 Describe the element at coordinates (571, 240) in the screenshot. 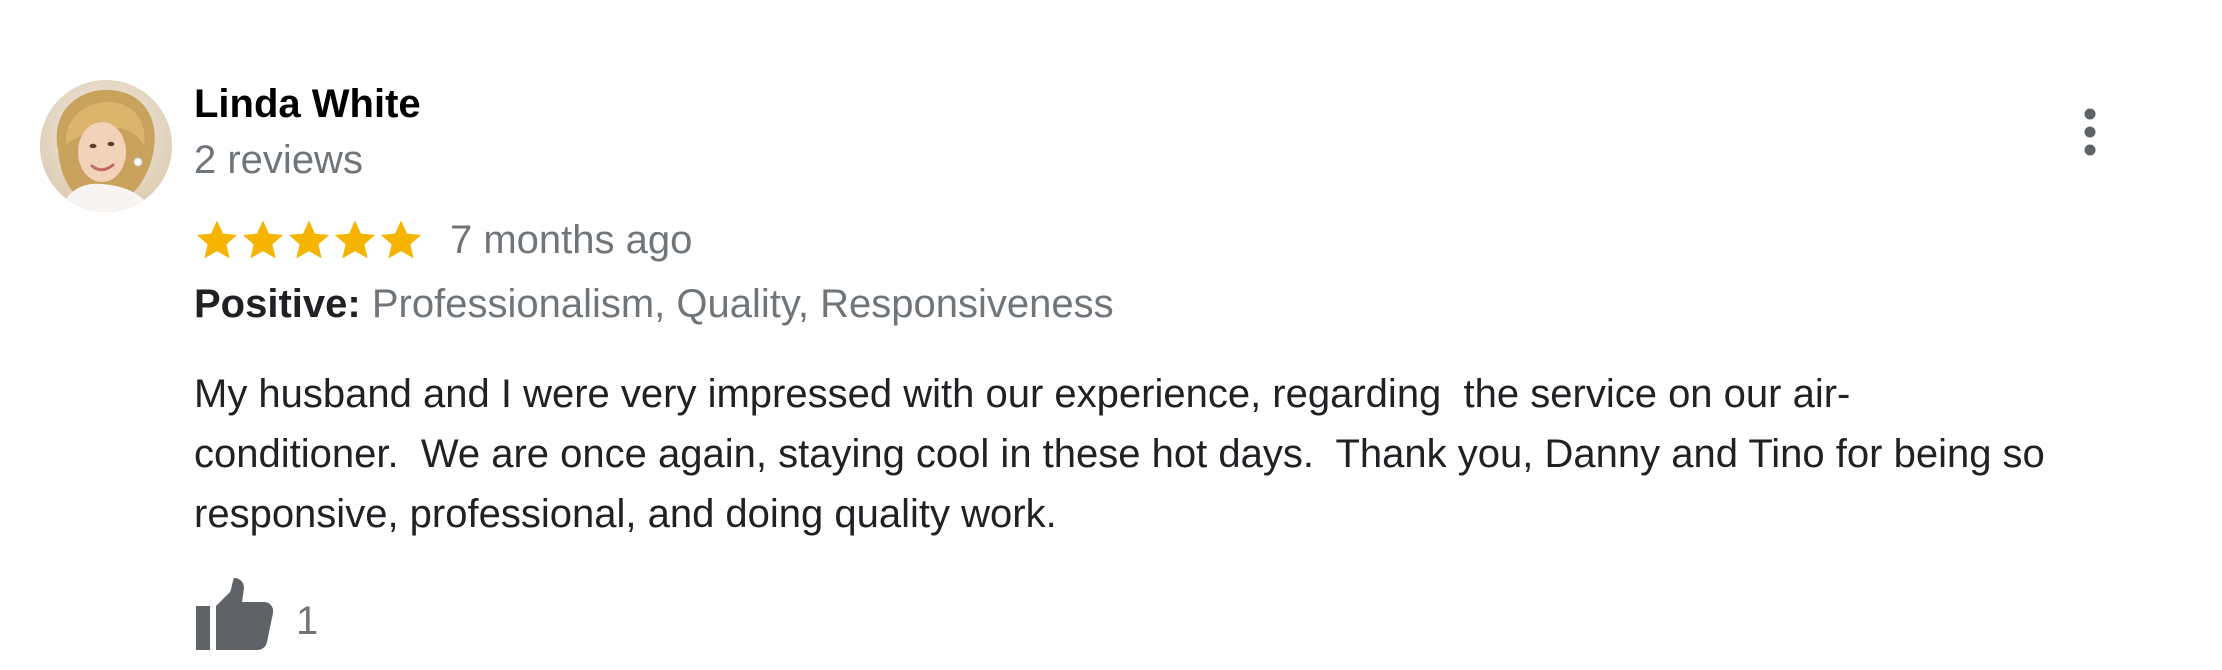

I see `review-time: 7 months ago` at that location.